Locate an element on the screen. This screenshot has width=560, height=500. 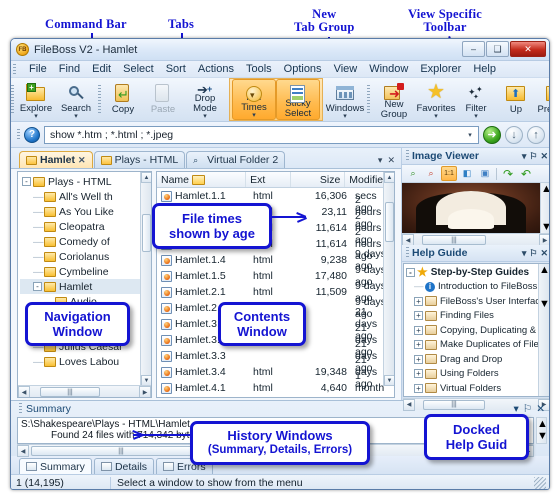
panel-menu-icon: ▾ is located at coordinates (524, 156).